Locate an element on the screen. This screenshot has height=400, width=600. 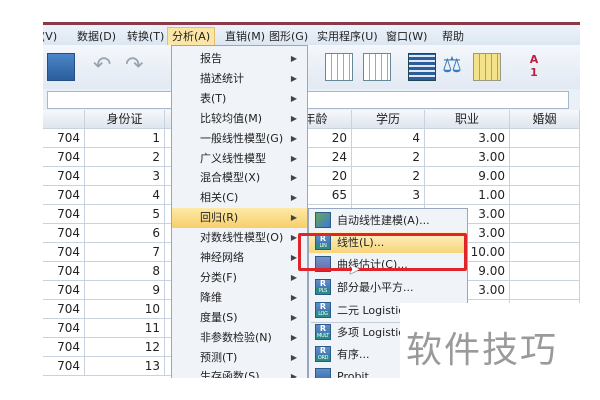
analyze-menu-item: 神经网络 ▶ is located at coordinates (239, 258).